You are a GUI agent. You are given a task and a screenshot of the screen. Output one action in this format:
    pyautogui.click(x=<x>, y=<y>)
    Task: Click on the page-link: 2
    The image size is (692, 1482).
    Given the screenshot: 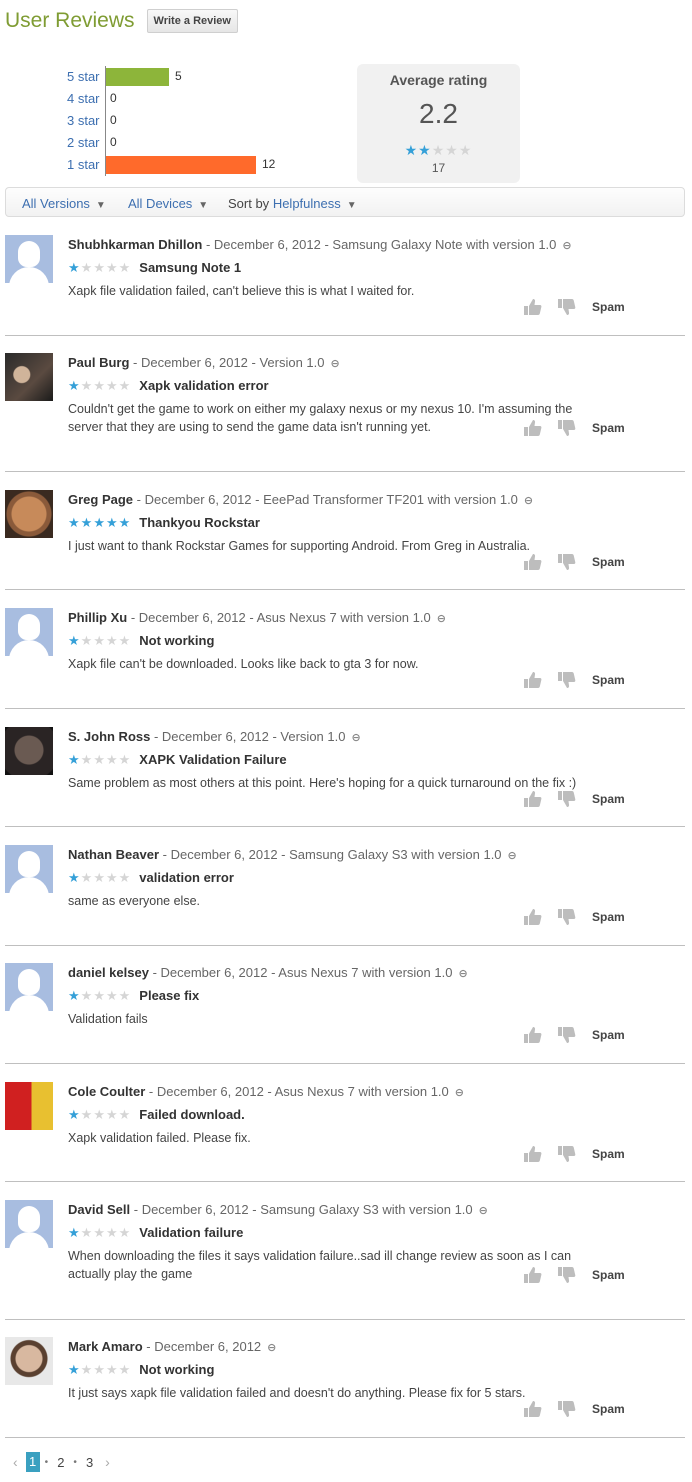 What is the action you would take?
    pyautogui.click(x=60, y=1462)
    